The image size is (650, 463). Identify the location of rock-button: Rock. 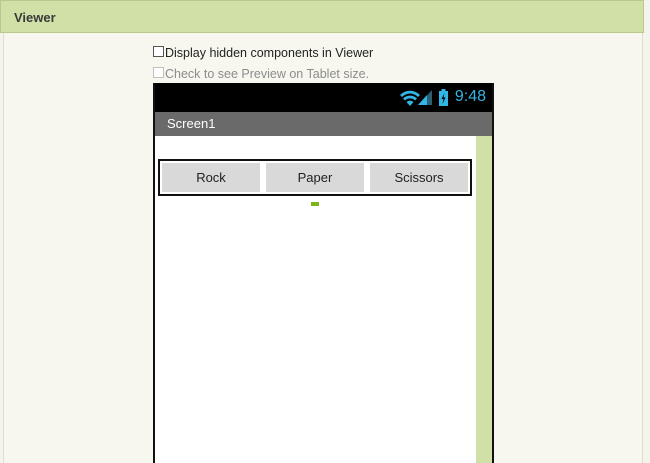
(211, 177).